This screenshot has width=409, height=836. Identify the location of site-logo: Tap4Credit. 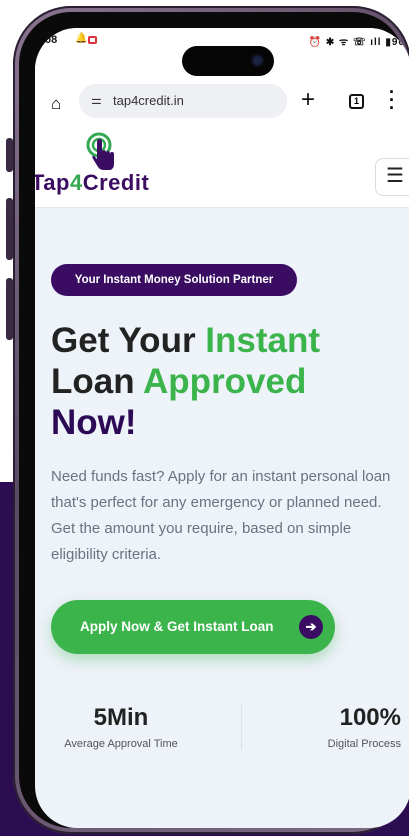
(92, 183).